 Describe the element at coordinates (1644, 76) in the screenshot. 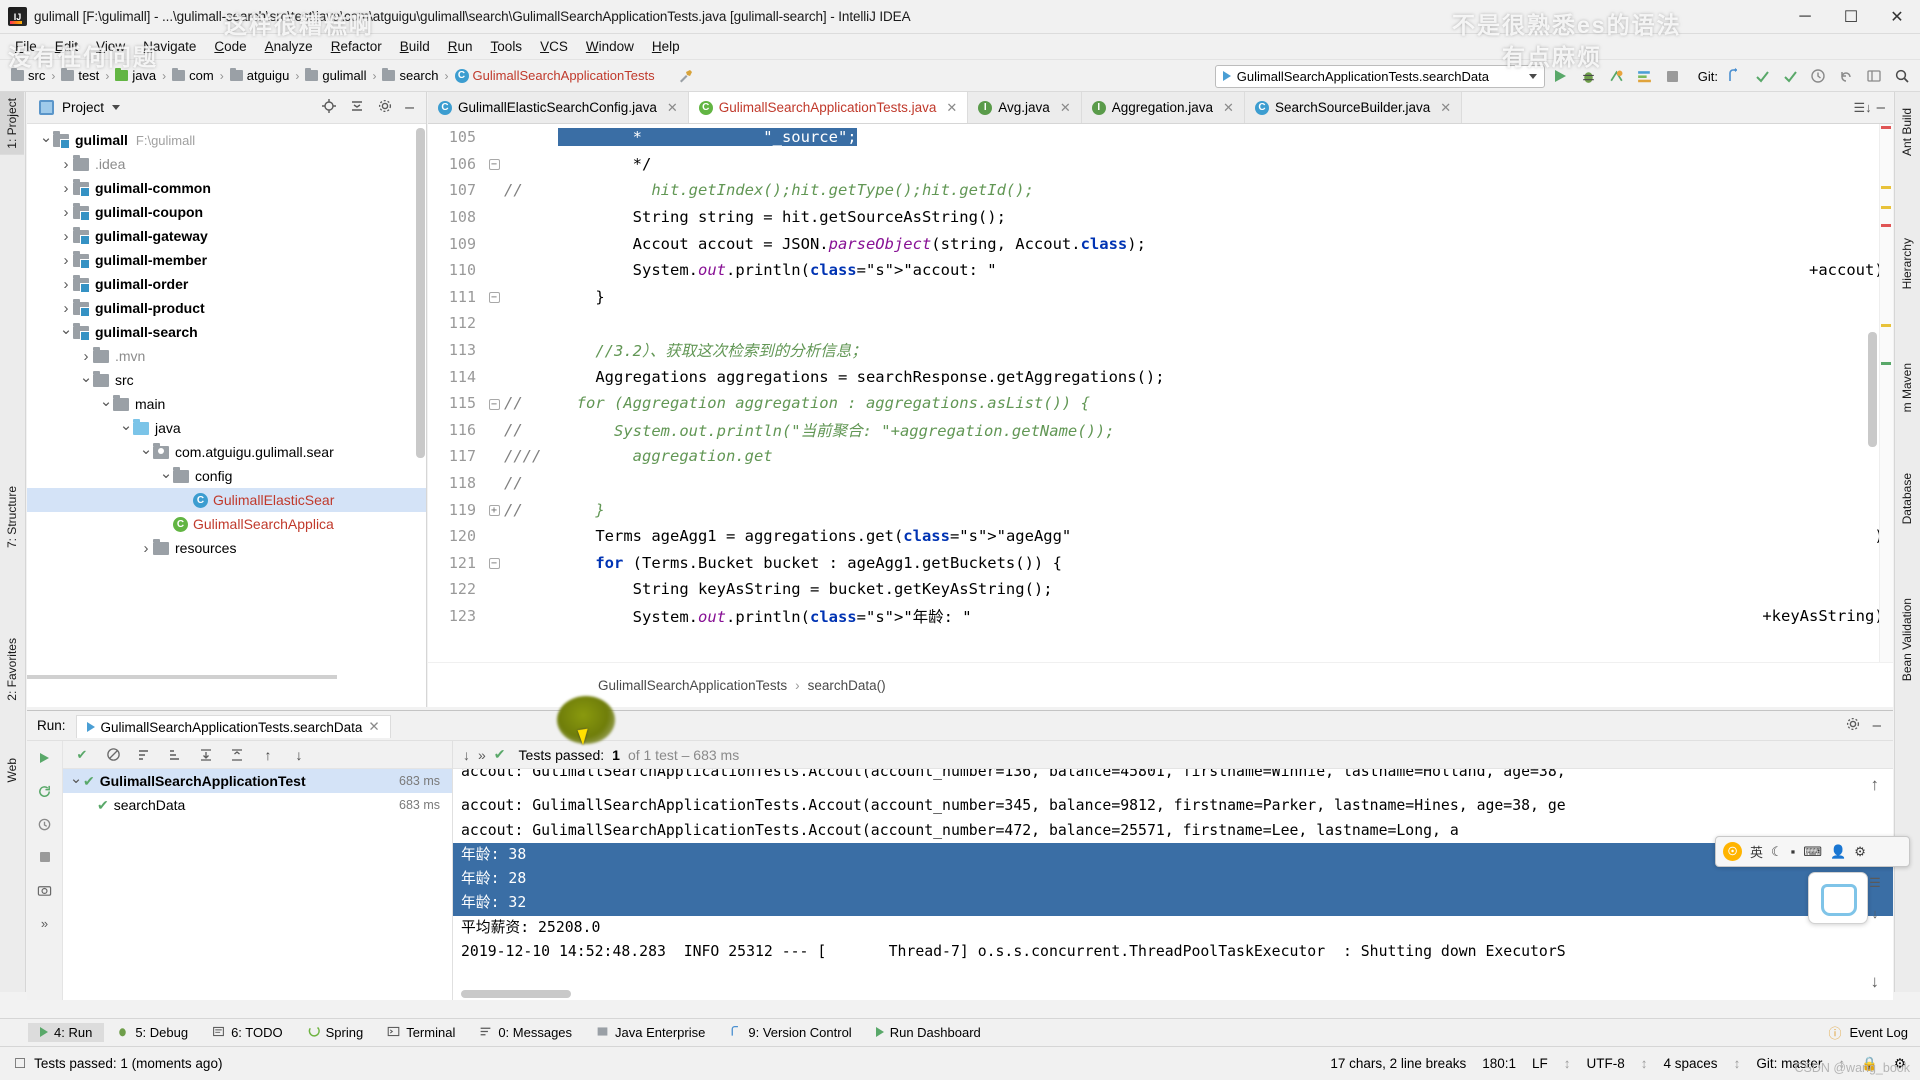

I see `profiler-button` at that location.